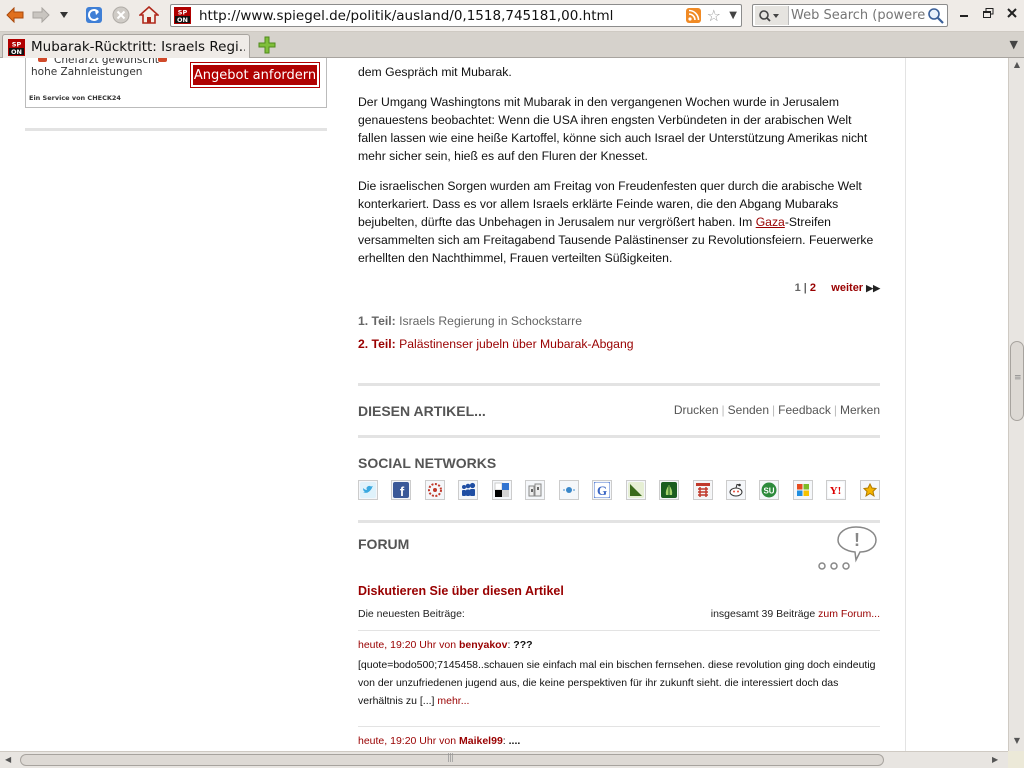 The width and height of the screenshot is (1024, 768). What do you see at coordinates (995, 759) in the screenshot?
I see `scroll-right-arrow-icon: ▶` at bounding box center [995, 759].